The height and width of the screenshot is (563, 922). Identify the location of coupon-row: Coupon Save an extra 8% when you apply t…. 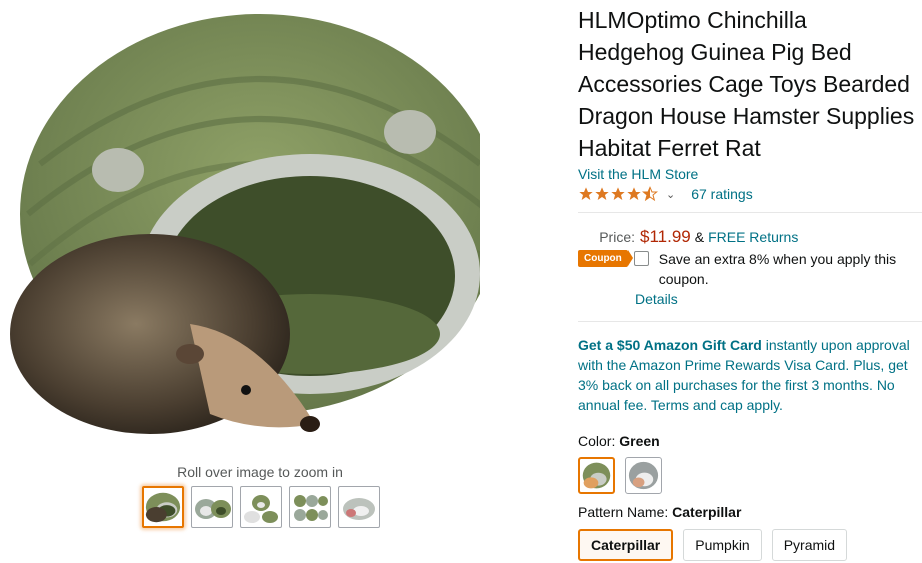
(748, 269).